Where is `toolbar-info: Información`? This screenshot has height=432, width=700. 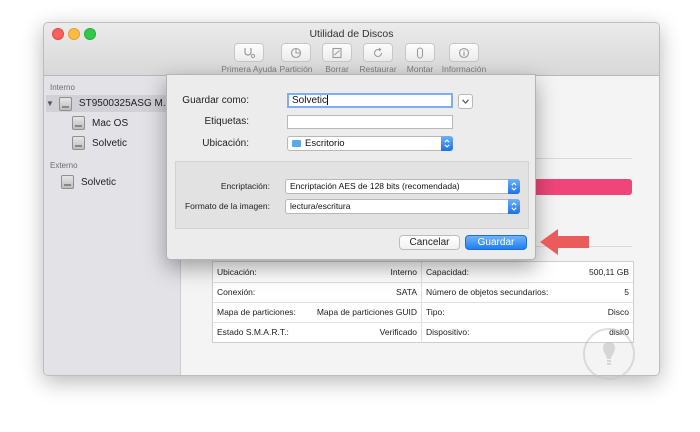
toolbar-info: Información is located at coordinates (464, 58).